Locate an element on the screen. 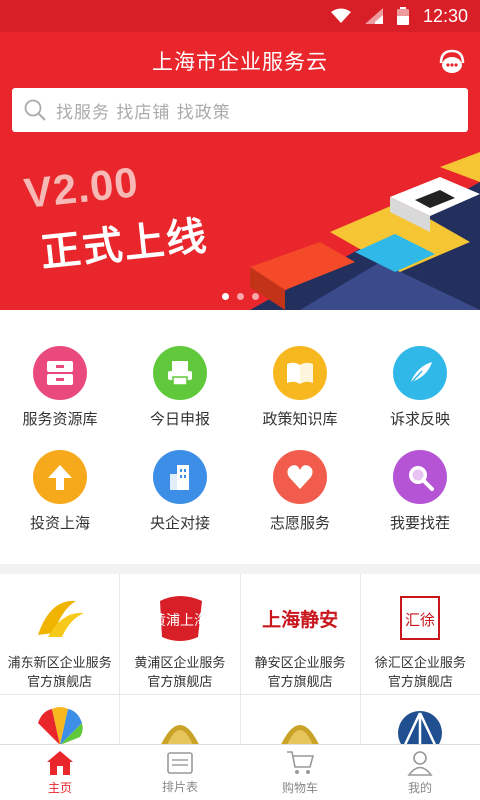 The height and width of the screenshot is (800, 480). jingan-logo-text: 上海静安 is located at coordinates (300, 619).